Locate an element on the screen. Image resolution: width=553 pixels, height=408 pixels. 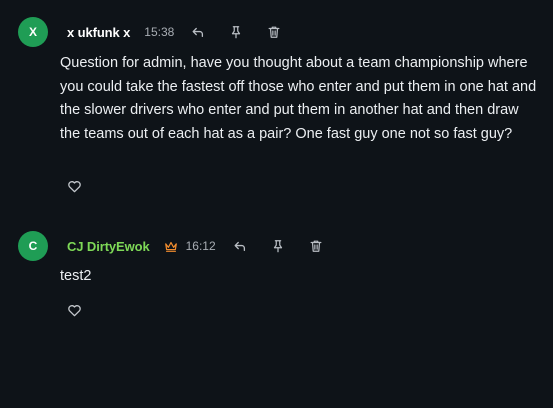
timestamp: 15:38 is located at coordinates (159, 32).